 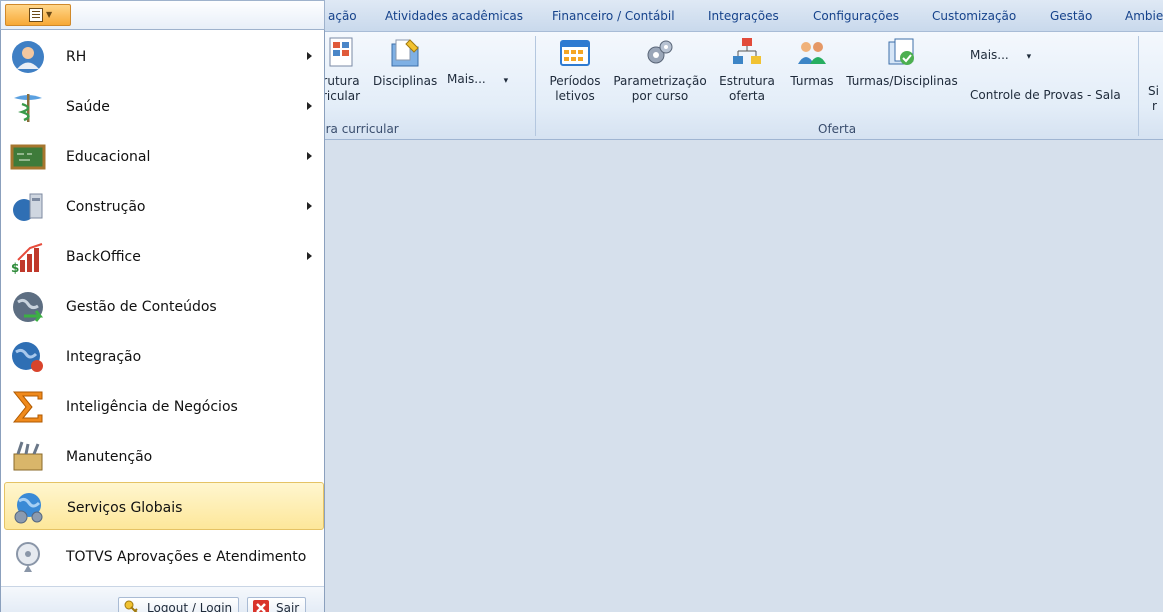 I want to click on menu-item-backoffice-label: BackOffice, so click(x=103, y=257).